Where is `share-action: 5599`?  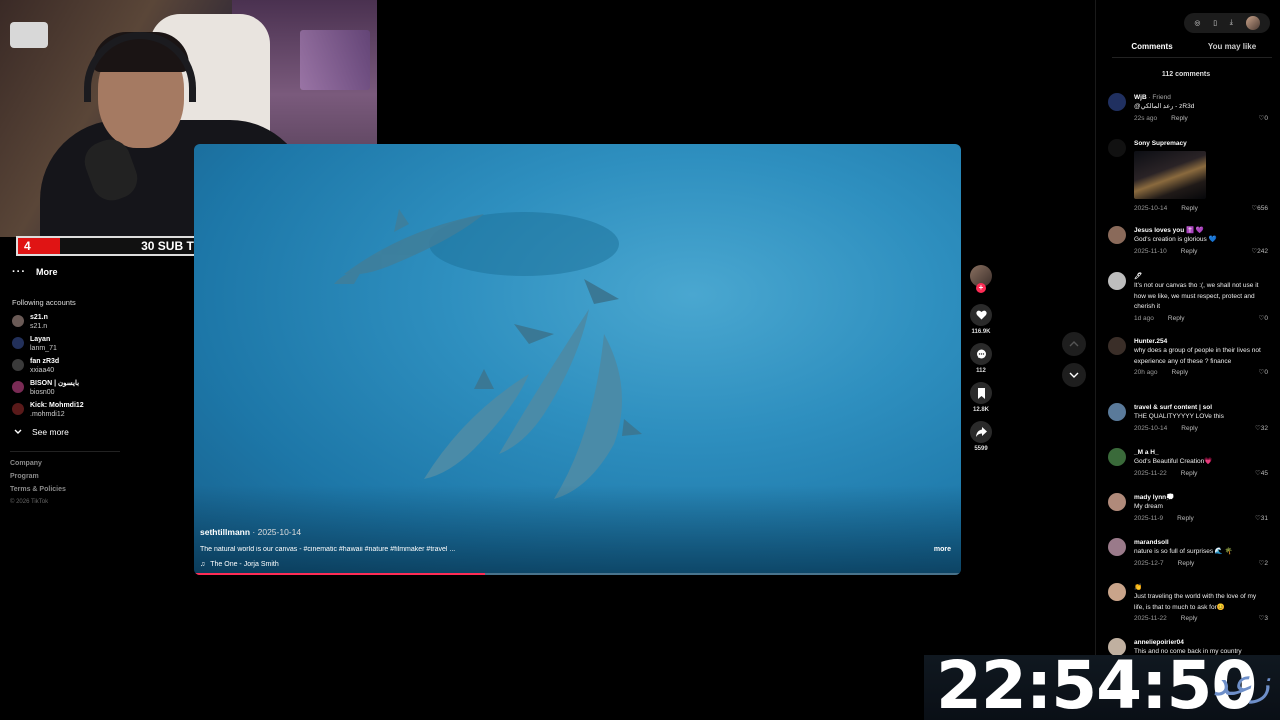 share-action: 5599 is located at coordinates (981, 436).